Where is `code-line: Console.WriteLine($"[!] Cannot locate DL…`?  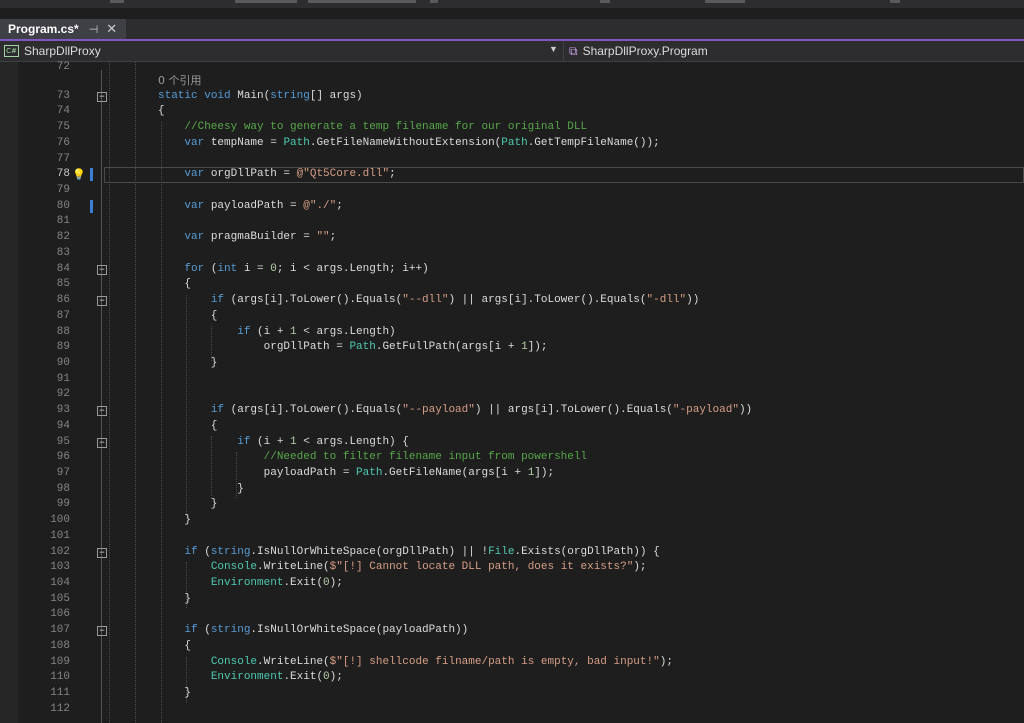 code-line: Console.WriteLine($"[!] Cannot locate DL… is located at coordinates (402, 568).